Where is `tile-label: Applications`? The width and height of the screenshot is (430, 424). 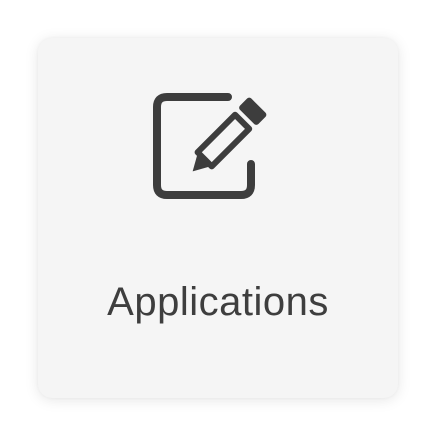 tile-label: Applications is located at coordinates (218, 302).